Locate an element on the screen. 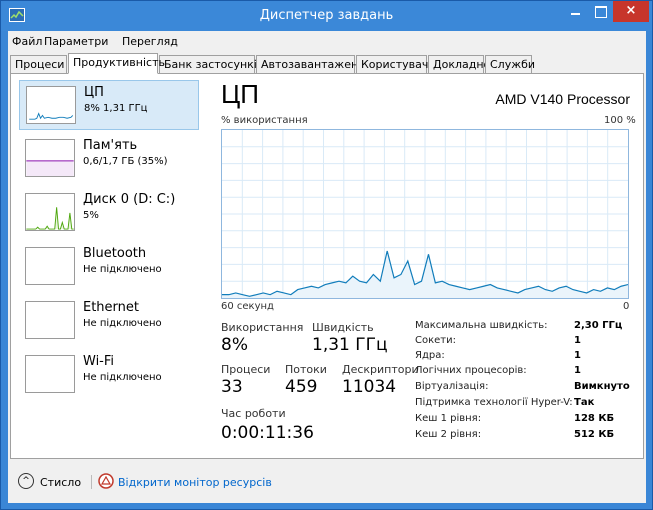 This screenshot has width=653, height=510. processes-value: 33 is located at coordinates (232, 387).